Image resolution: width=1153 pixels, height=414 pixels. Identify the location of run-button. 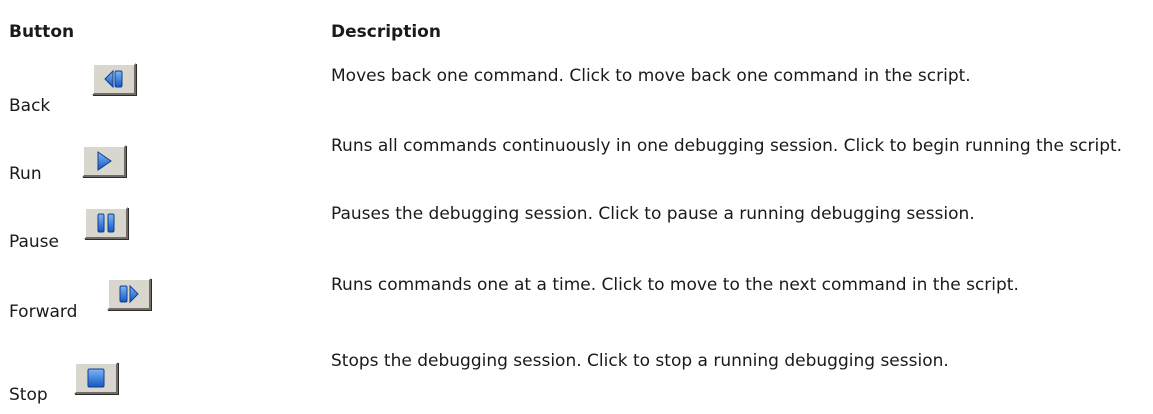
(104, 161).